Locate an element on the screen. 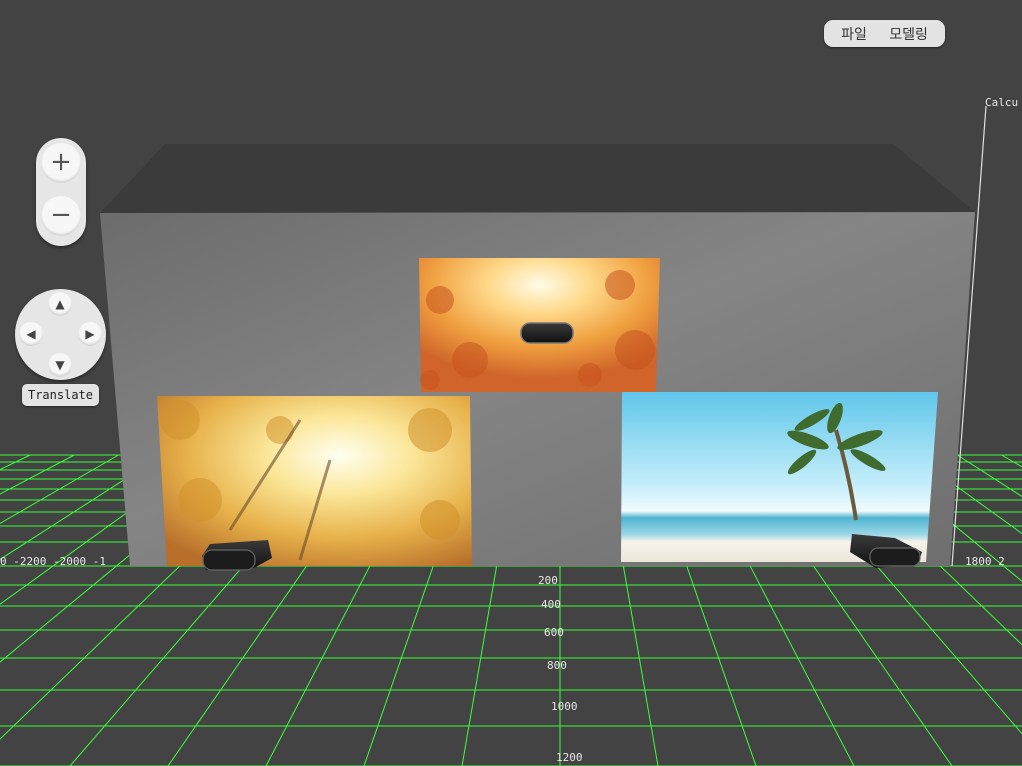 This screenshot has width=1022, height=766. beach-screen is located at coordinates (779, 477).